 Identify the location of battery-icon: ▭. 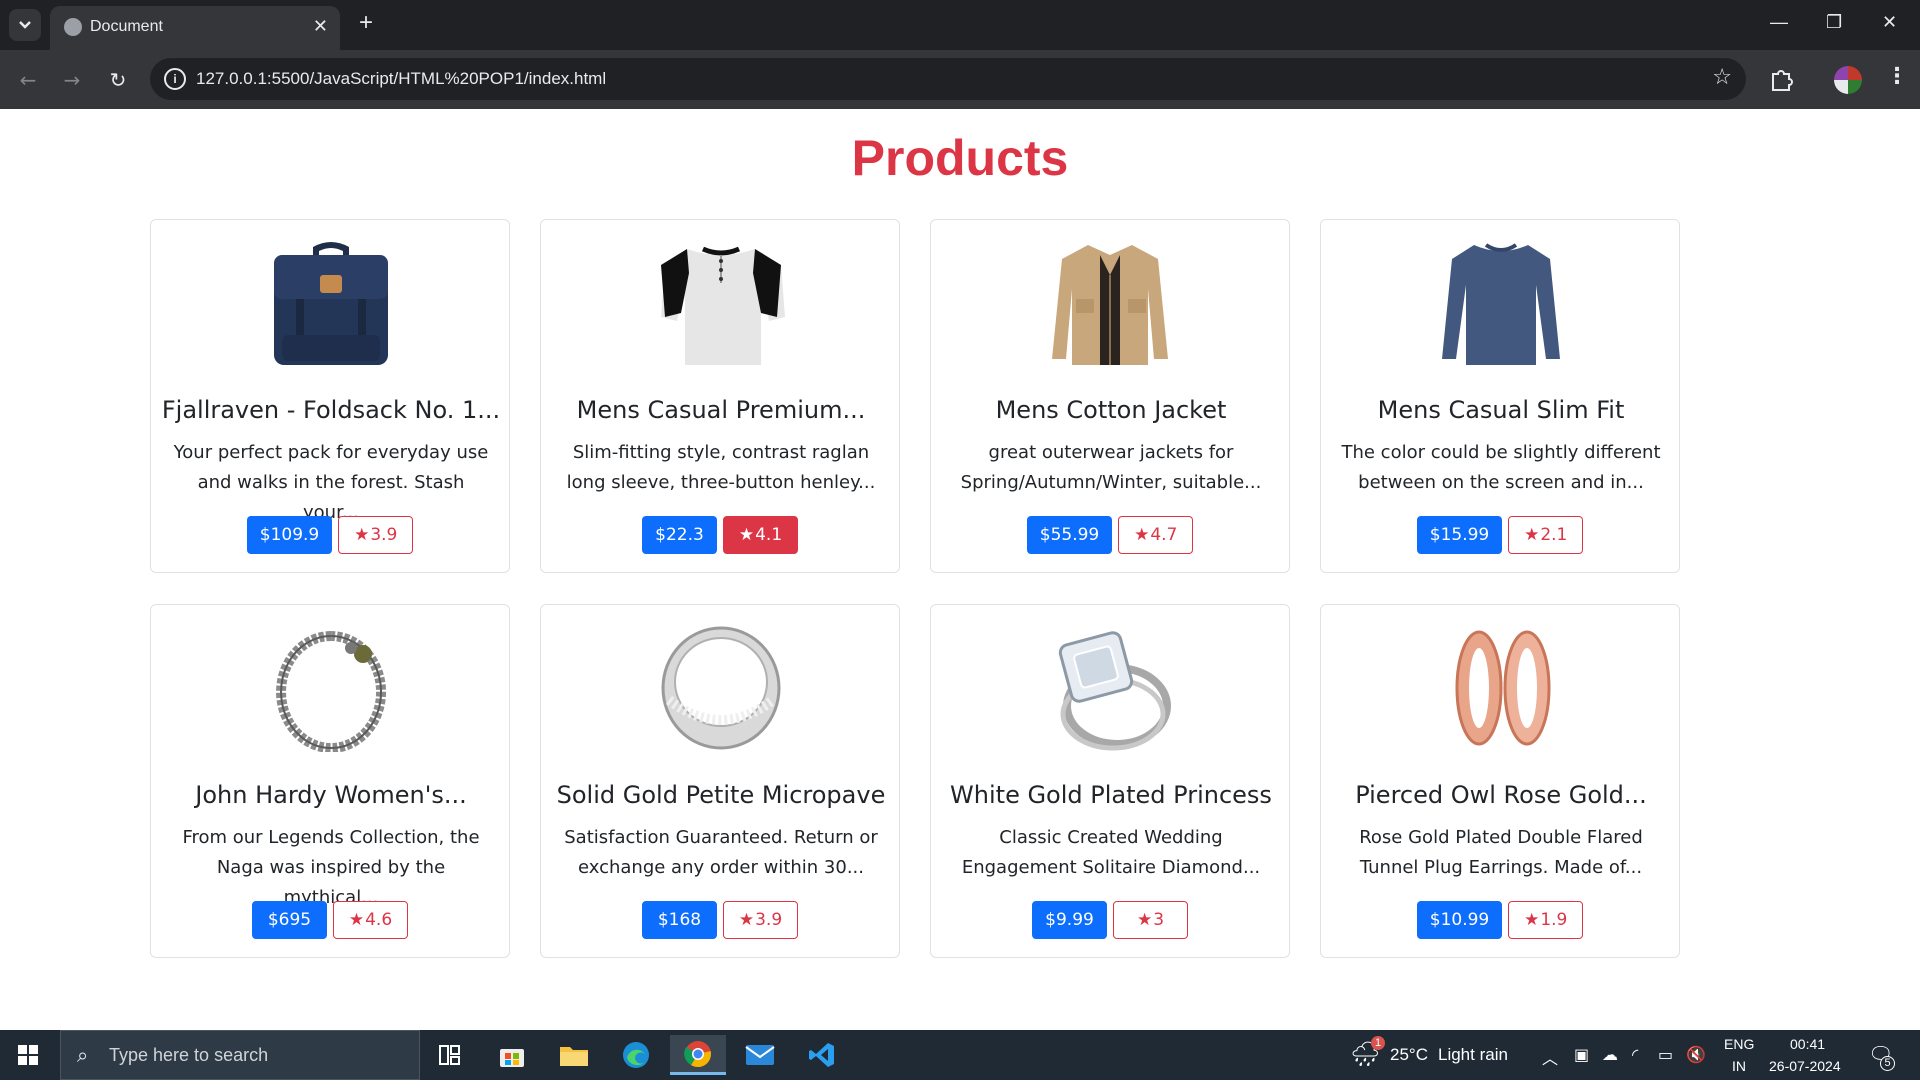
(1665, 1054).